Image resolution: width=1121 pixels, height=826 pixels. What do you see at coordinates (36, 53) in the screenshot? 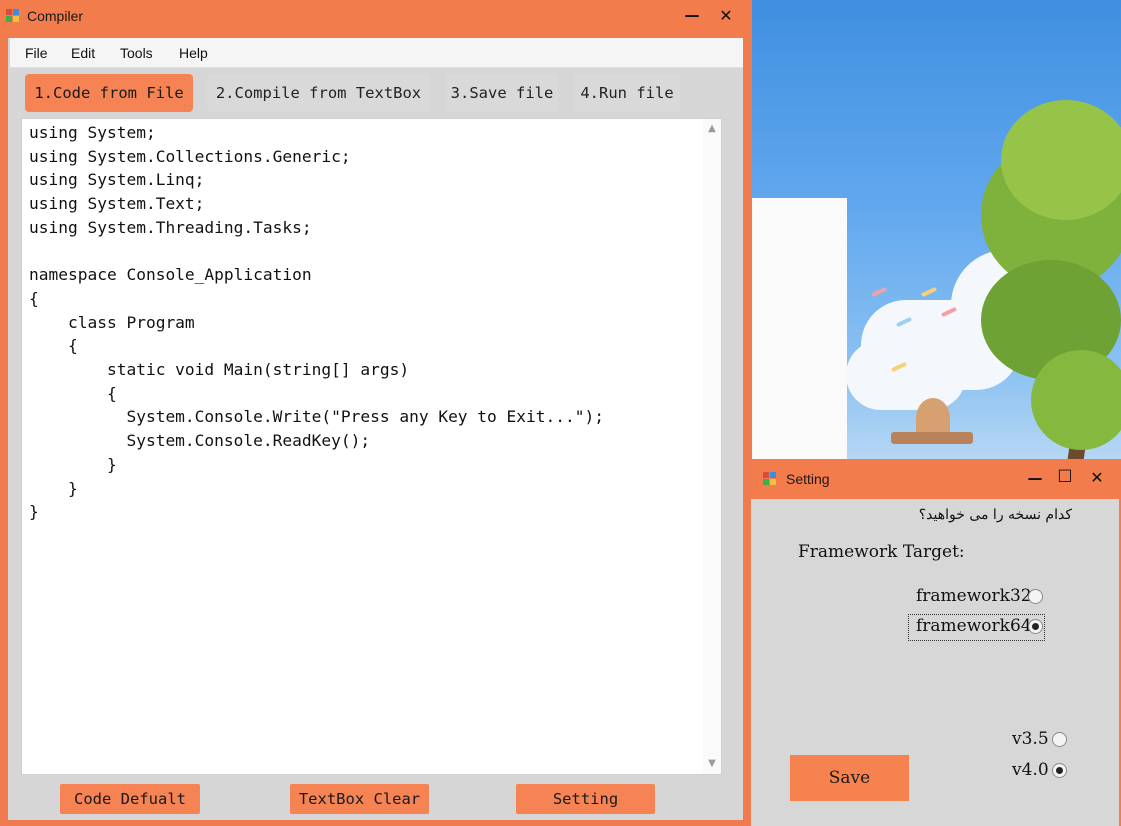
I see `menu-file: File` at bounding box center [36, 53].